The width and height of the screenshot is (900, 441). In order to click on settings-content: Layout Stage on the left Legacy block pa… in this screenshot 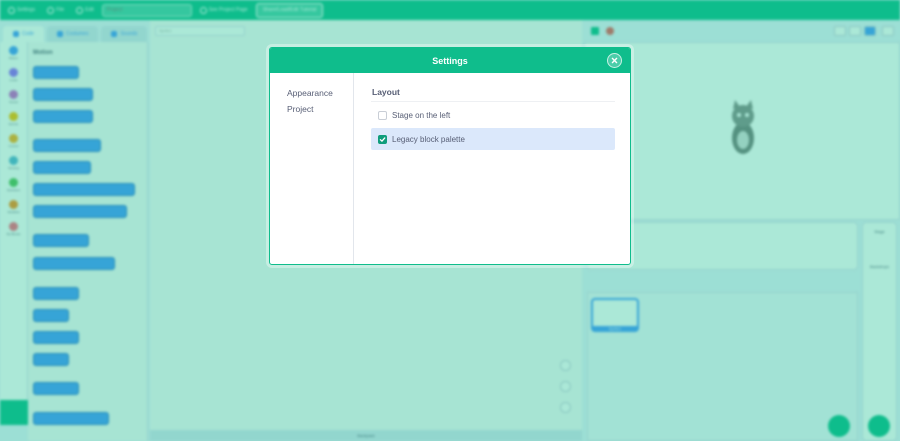, I will do `click(492, 168)`.